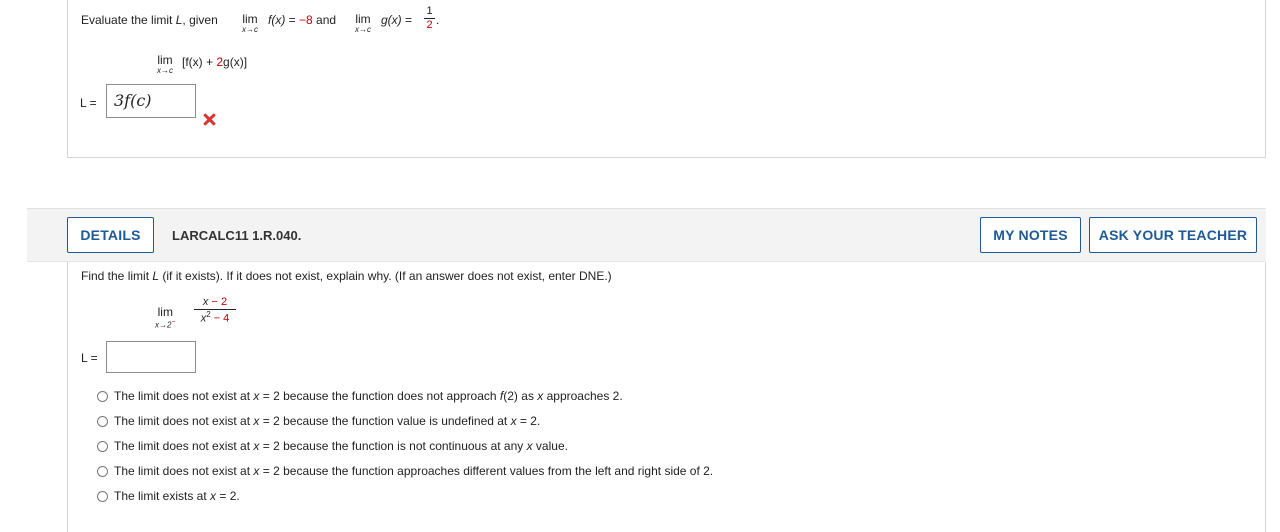 The image size is (1280, 532). I want to click on q6-fraction: x − 2 x2 − 4, so click(215, 311).